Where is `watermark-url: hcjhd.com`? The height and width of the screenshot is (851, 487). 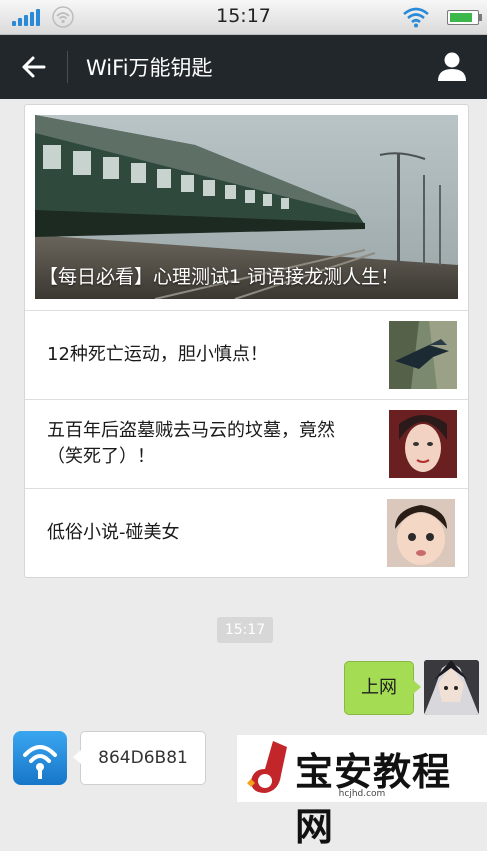 watermark-url: hcjhd.com is located at coordinates (362, 794).